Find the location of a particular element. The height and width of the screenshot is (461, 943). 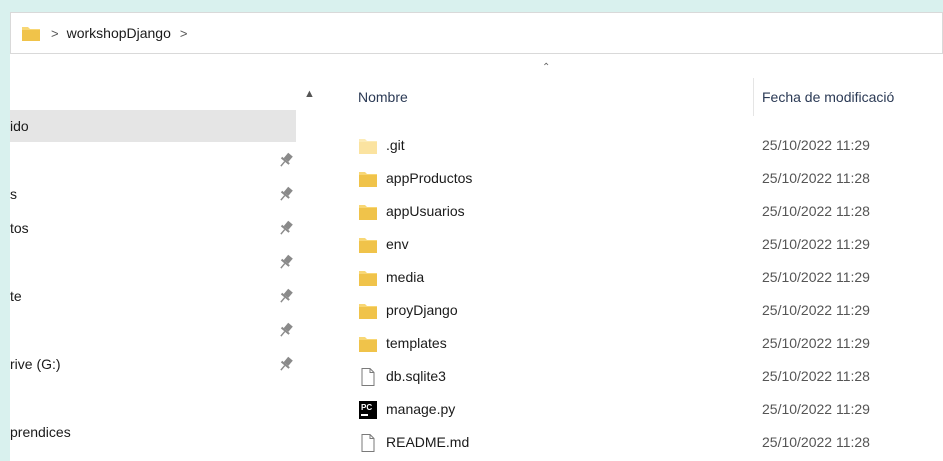

file-name: appUsuarios is located at coordinates (425, 211).